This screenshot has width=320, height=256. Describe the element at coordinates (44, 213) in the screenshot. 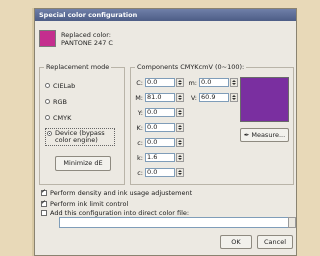

I see `addfile-checkbox` at that location.